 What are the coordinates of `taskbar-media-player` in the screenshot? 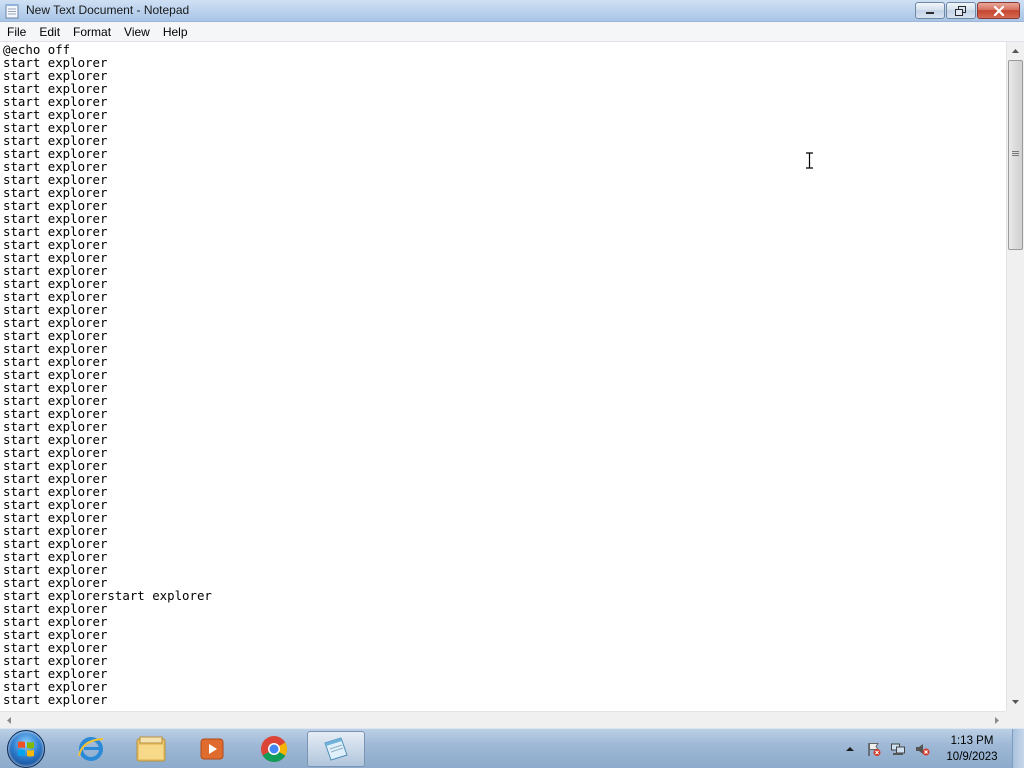 It's located at (212, 749).